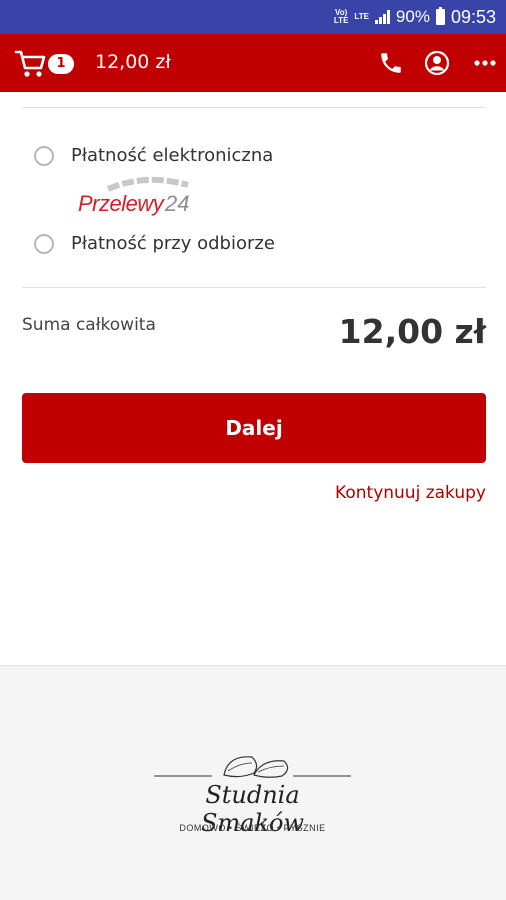 This screenshot has height=900, width=506. Describe the element at coordinates (176, 203) in the screenshot. I see `svg-text: 24` at that location.